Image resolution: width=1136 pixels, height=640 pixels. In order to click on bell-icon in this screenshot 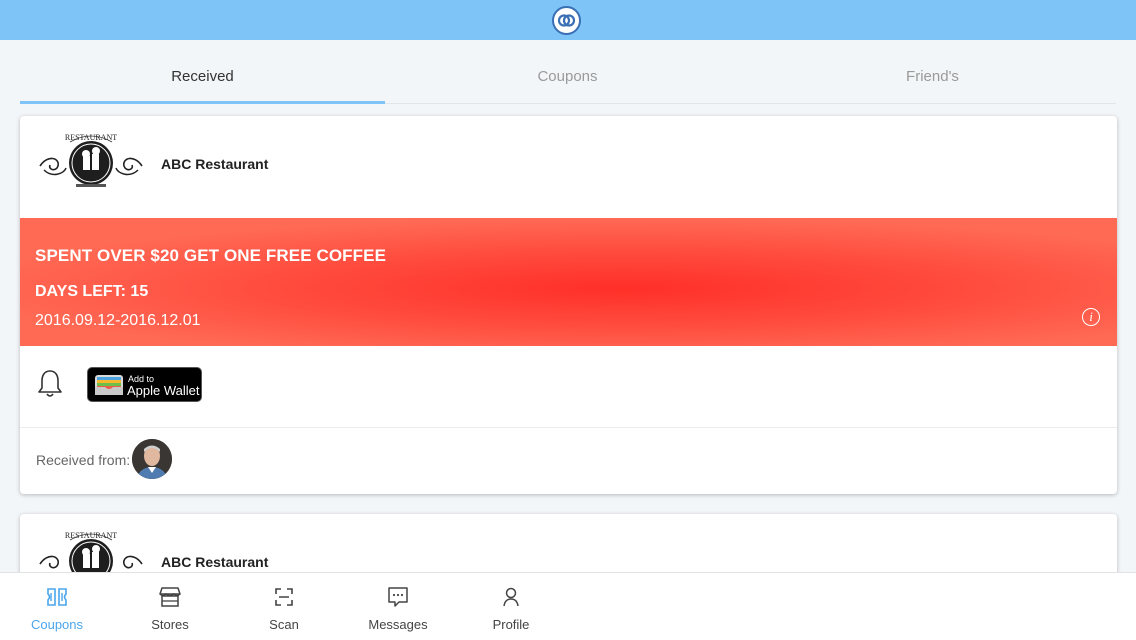, I will do `click(50, 383)`.